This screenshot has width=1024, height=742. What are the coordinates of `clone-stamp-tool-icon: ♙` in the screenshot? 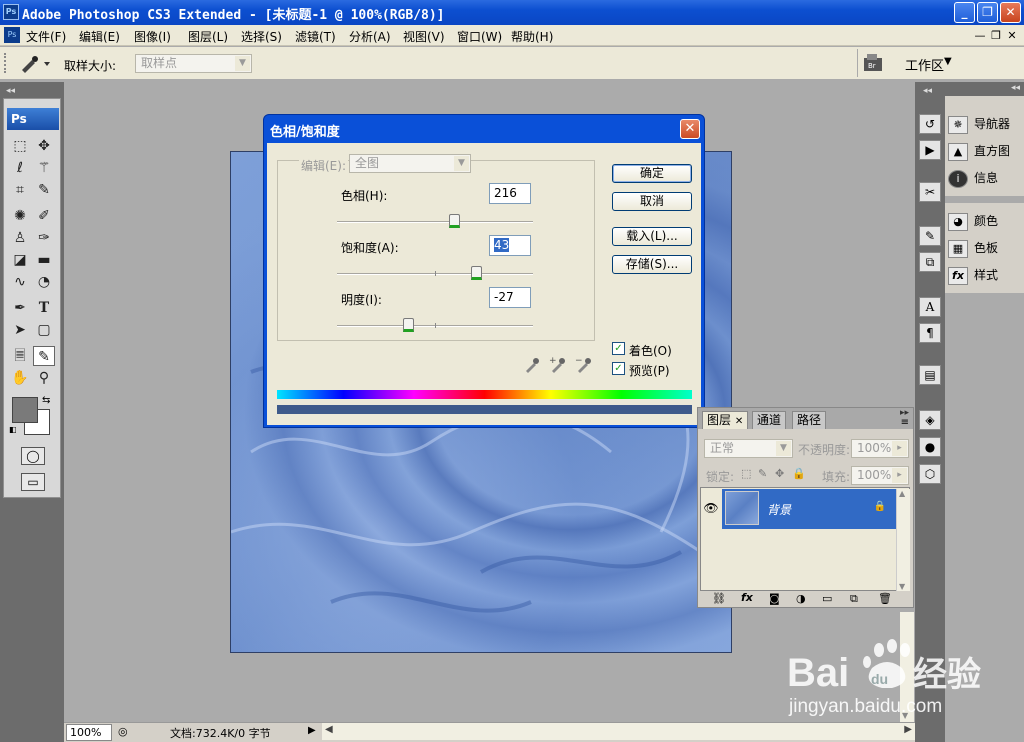 It's located at (20, 238).